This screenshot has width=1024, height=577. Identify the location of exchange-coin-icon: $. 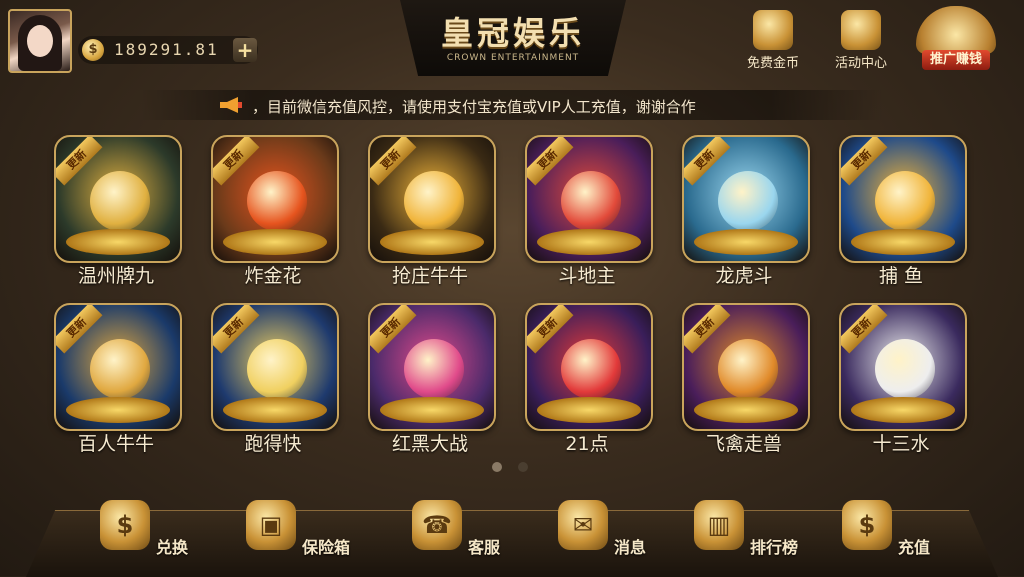
(125, 525).